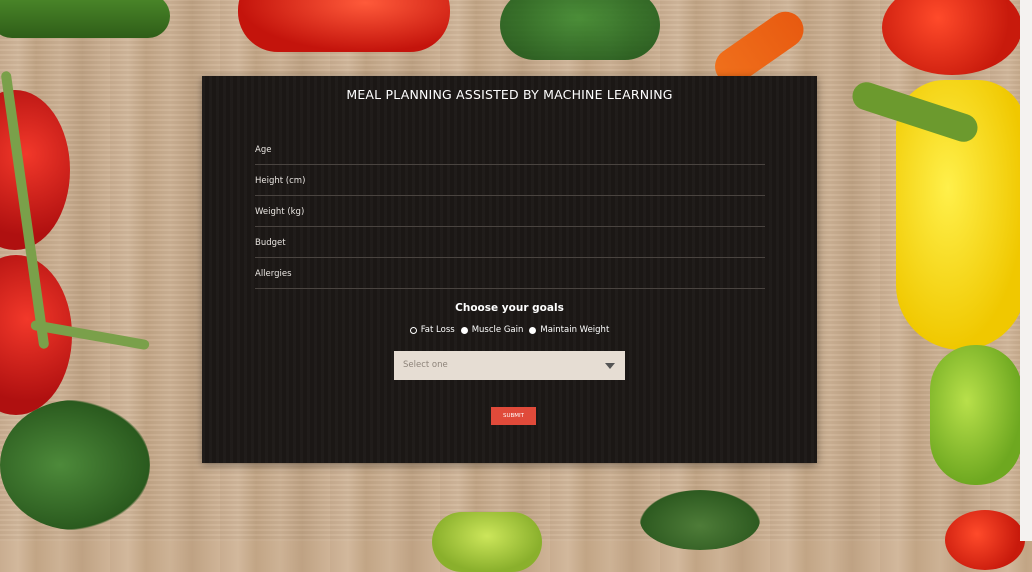  What do you see at coordinates (513, 416) in the screenshot?
I see `submit-button: SUBMIT` at bounding box center [513, 416].